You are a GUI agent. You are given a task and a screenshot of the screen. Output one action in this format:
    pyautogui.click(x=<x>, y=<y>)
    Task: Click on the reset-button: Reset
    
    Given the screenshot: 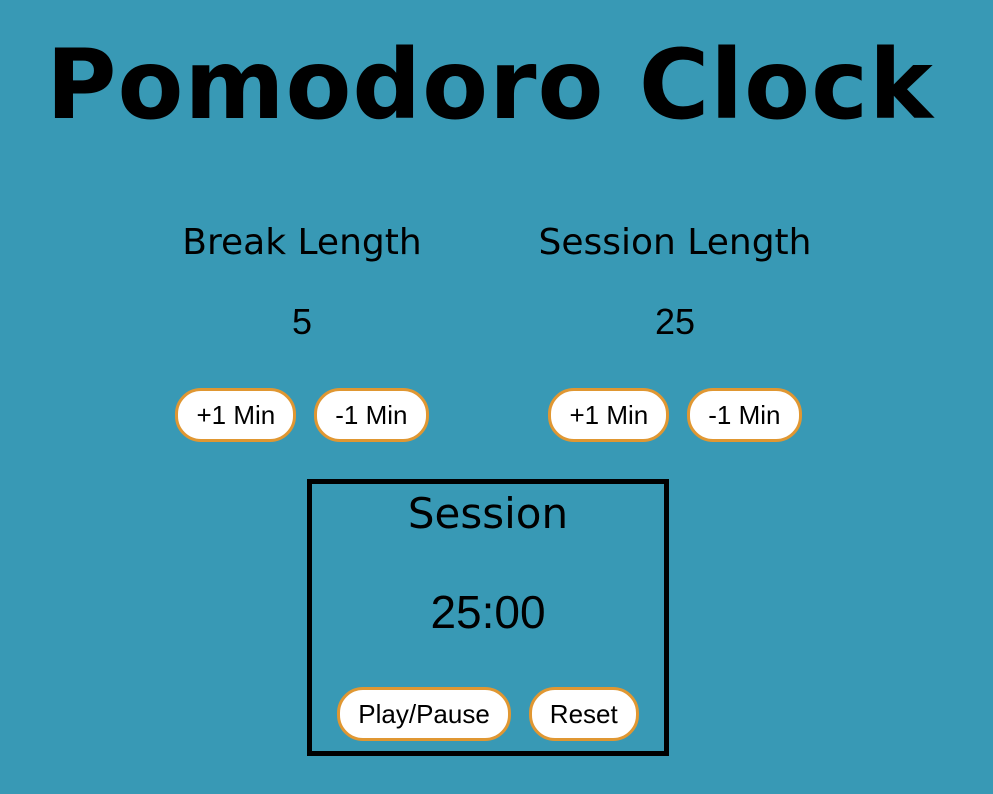 What is the action you would take?
    pyautogui.click(x=583, y=714)
    